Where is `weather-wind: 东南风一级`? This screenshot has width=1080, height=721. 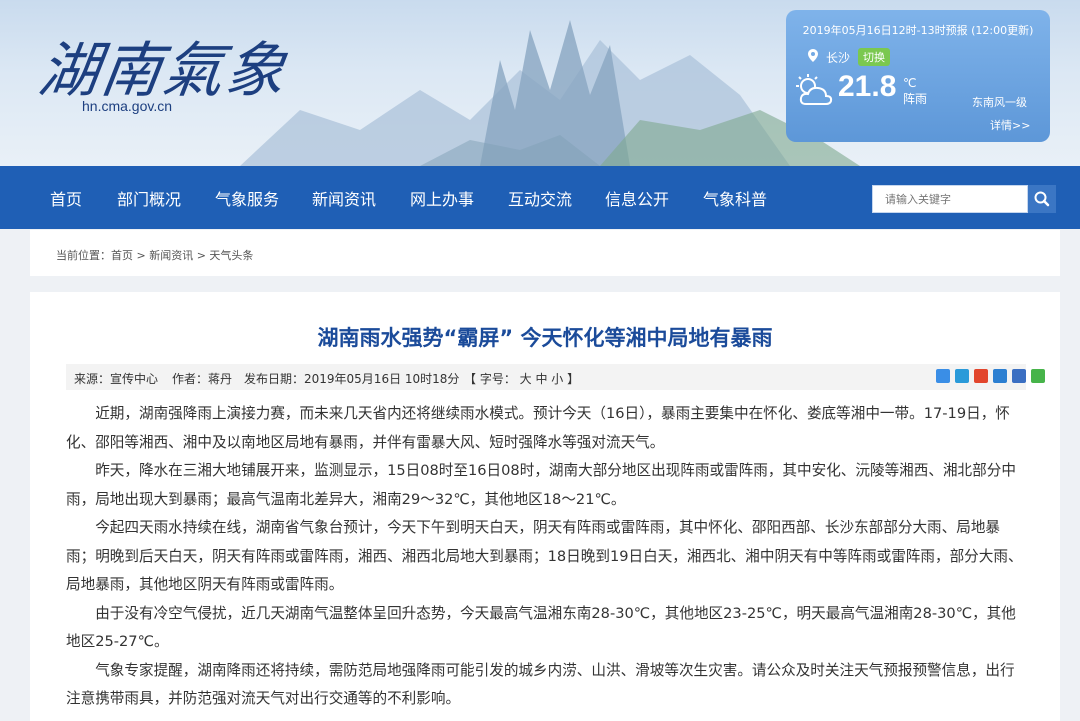 weather-wind: 东南风一级 is located at coordinates (999, 102).